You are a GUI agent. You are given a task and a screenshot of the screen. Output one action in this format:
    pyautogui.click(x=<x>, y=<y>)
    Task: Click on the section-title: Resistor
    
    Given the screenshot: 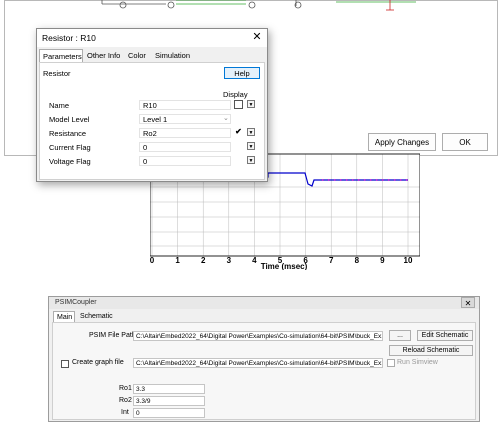 What is the action you would take?
    pyautogui.click(x=57, y=73)
    